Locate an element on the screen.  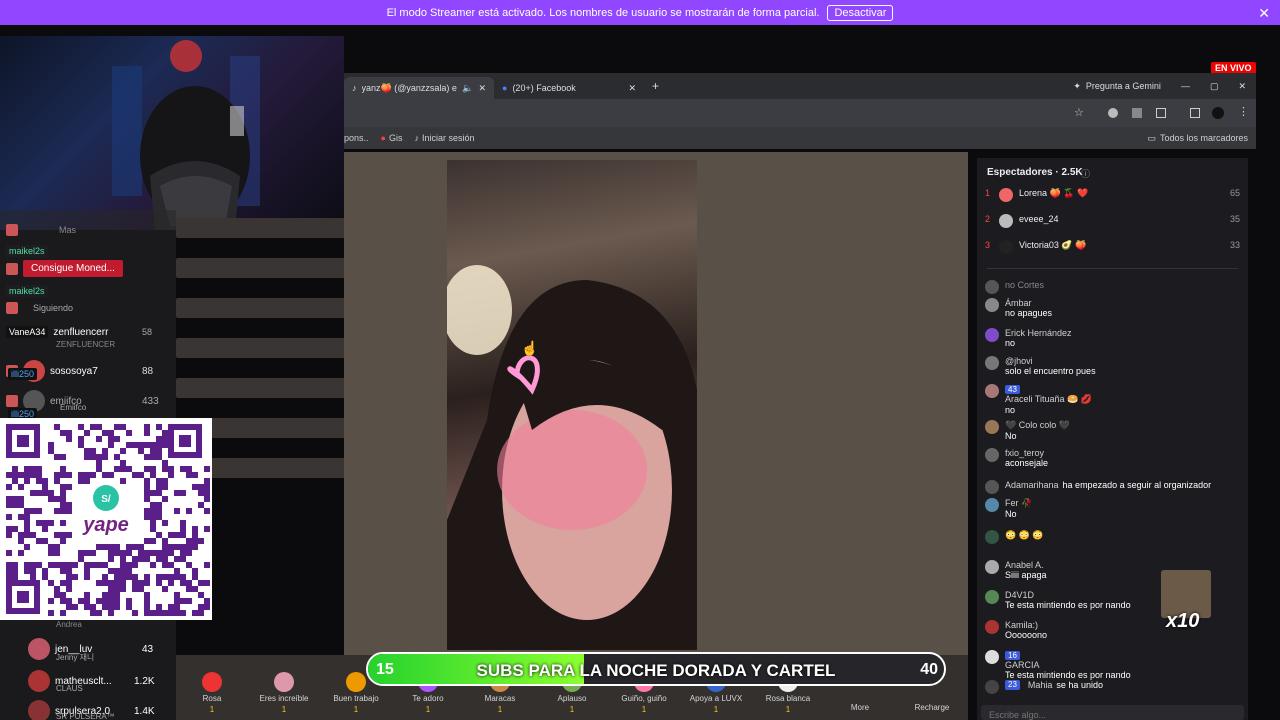
left-chat-subname: CLAUS is located at coordinates (69, 688).